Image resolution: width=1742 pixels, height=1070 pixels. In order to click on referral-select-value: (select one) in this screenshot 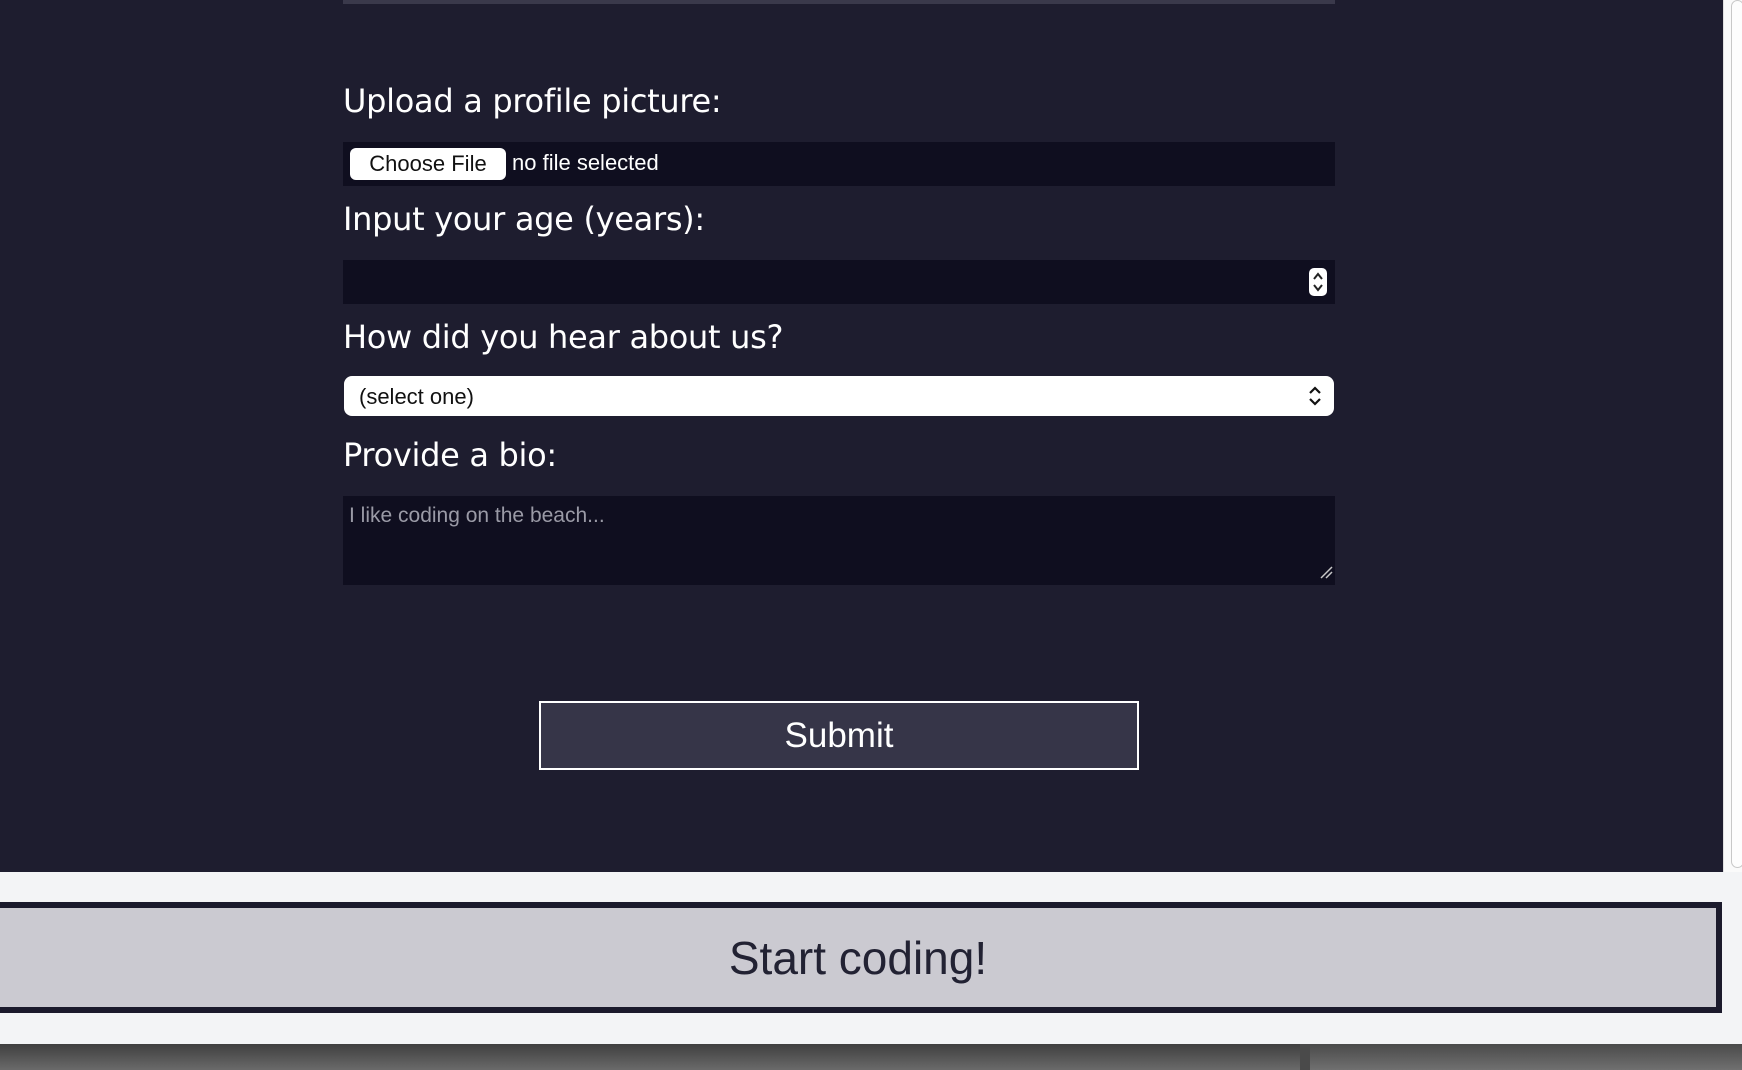, I will do `click(416, 396)`.